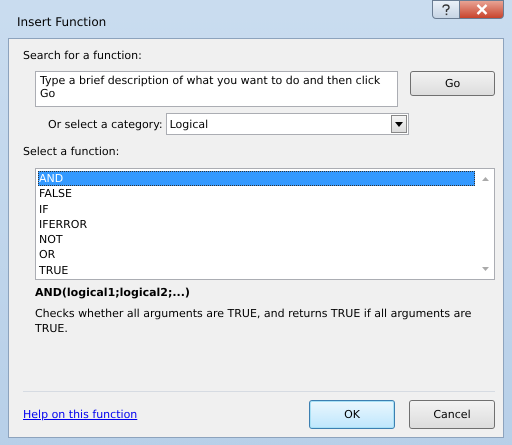 The width and height of the screenshot is (512, 445). What do you see at coordinates (485, 269) in the screenshot?
I see `scroll-down-icon` at bounding box center [485, 269].